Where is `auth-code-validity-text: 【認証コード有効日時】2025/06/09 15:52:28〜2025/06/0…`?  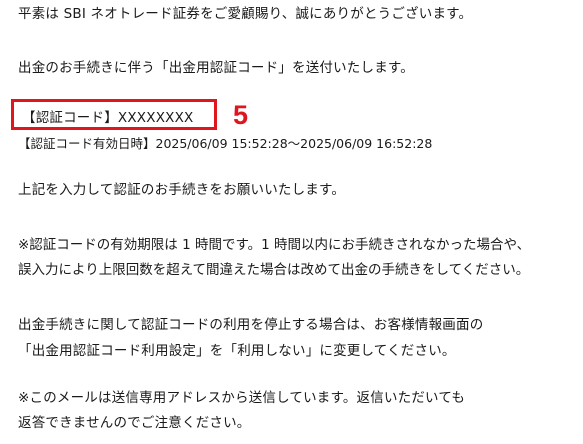 auth-code-validity-text: 【認証コード有効日時】2025/06/09 15:52:28〜2025/06/0… is located at coordinates (225, 143).